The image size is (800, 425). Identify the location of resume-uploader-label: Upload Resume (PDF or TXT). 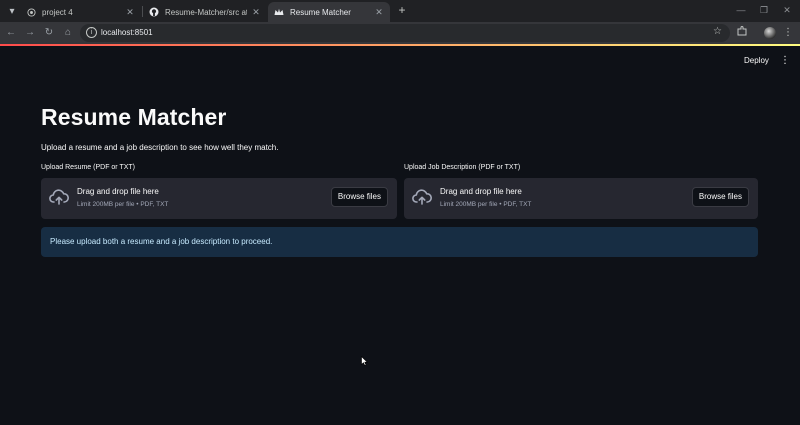
(88, 167).